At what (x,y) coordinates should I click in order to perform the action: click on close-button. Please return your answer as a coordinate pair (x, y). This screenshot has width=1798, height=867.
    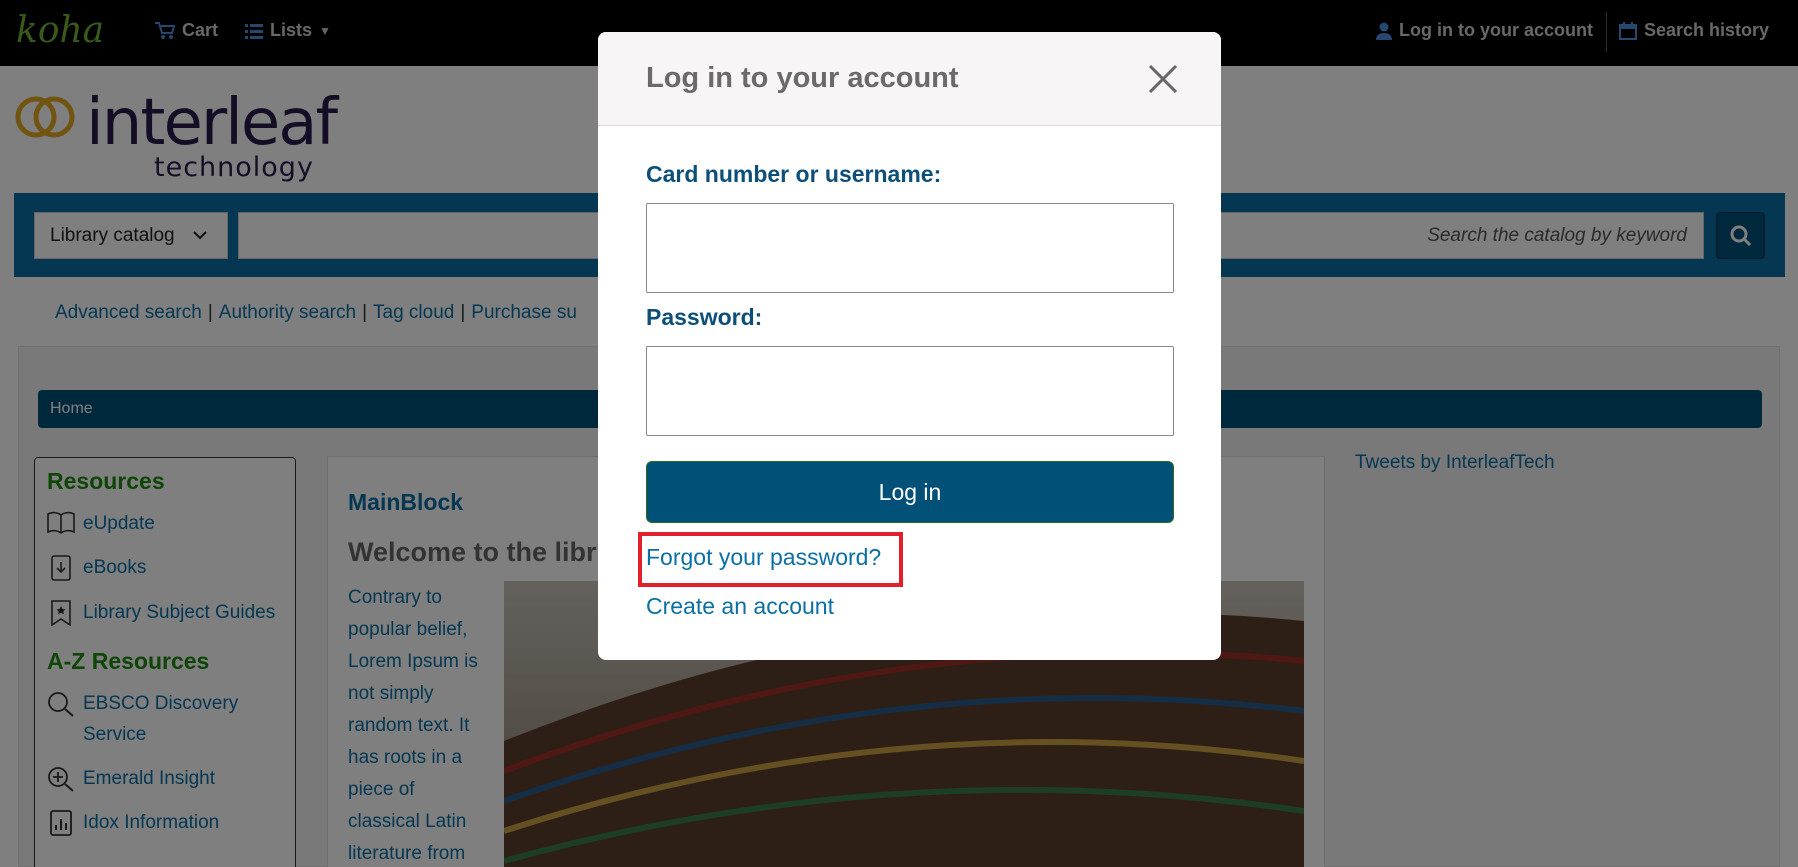
    Looking at the image, I should click on (1163, 79).